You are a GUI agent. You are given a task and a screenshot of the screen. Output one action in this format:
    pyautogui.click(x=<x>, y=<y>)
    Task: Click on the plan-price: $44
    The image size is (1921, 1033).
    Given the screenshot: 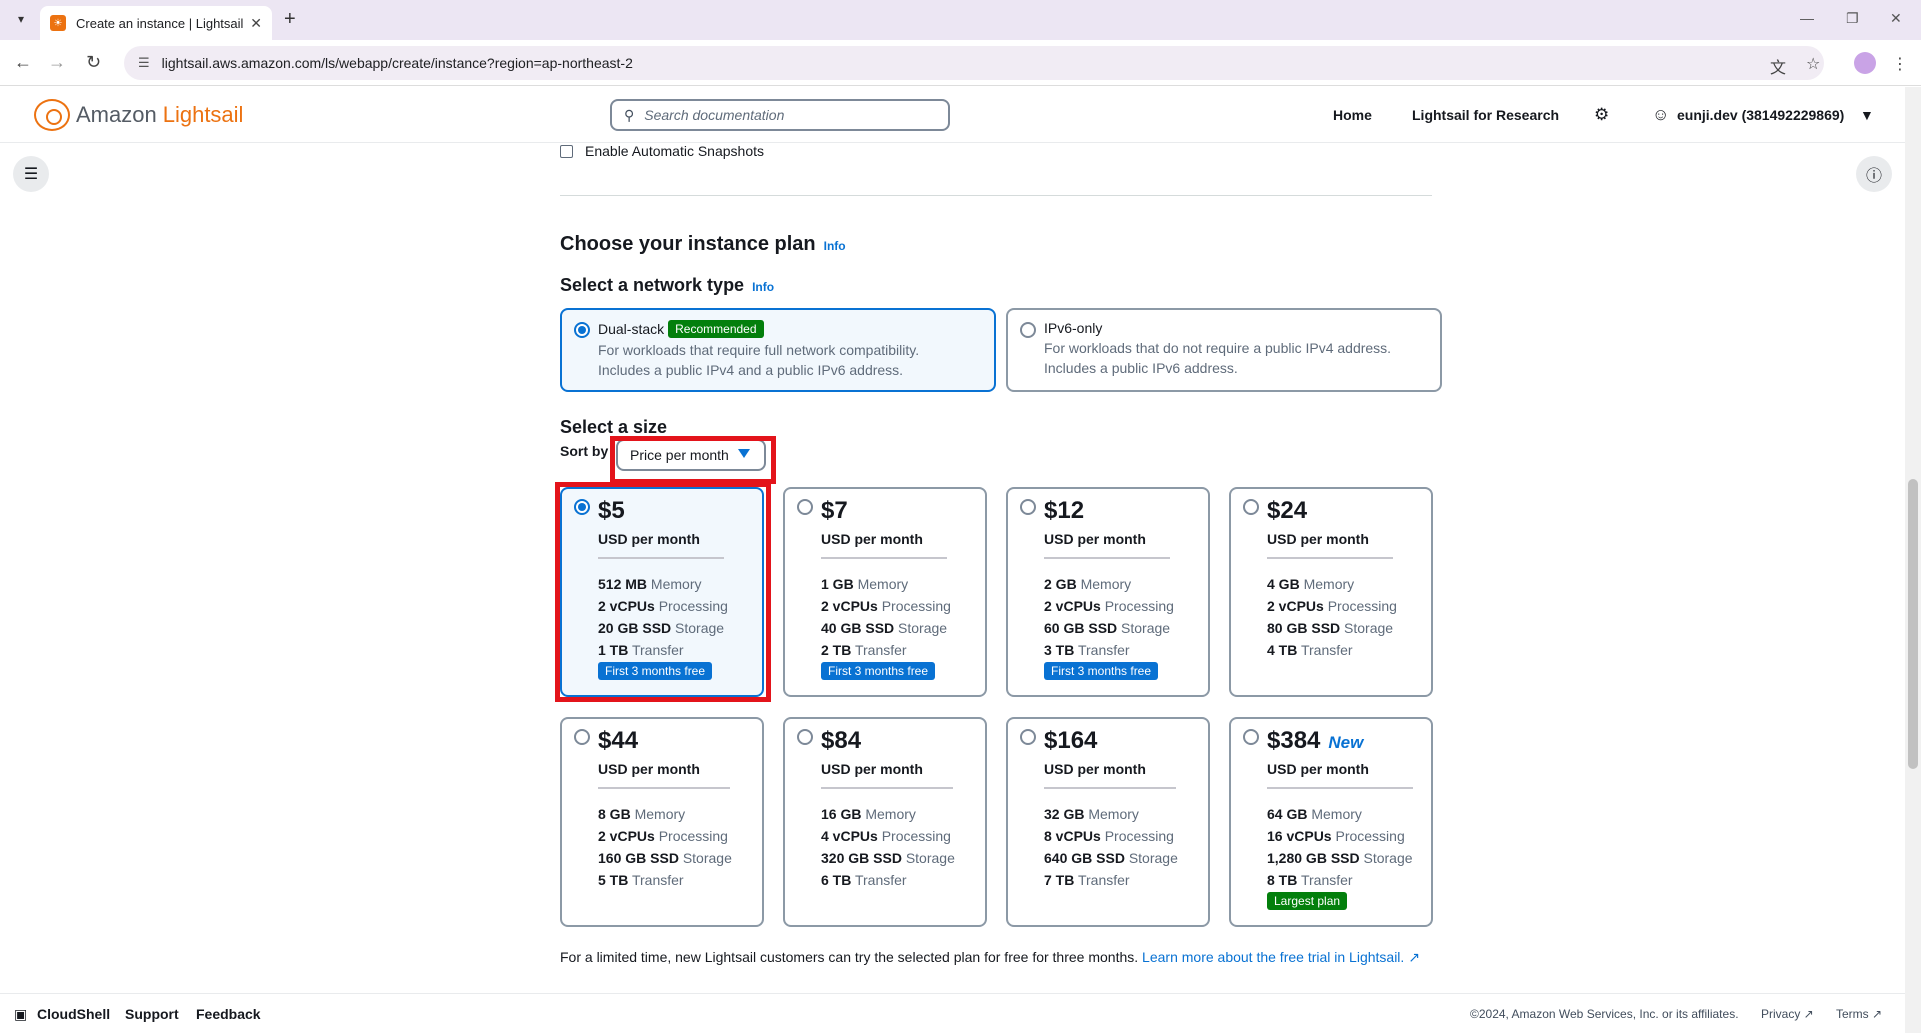 What is the action you would take?
    pyautogui.click(x=680, y=741)
    